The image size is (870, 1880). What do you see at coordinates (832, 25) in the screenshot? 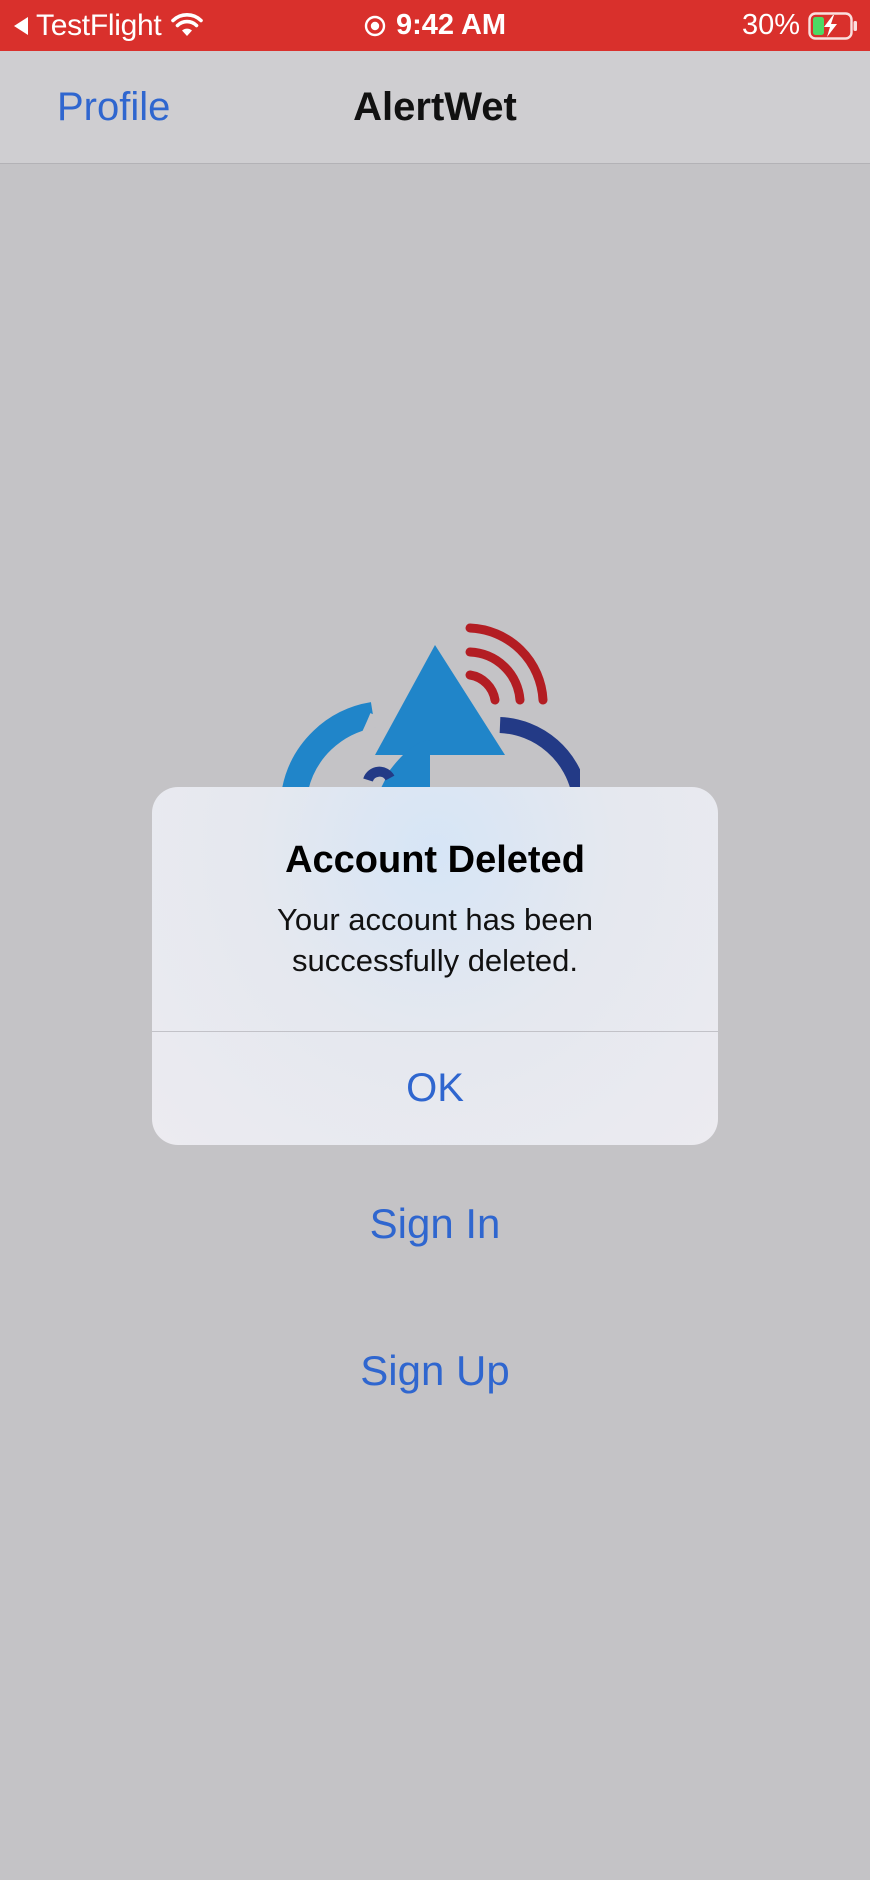
I see `battery-charging-icon` at bounding box center [832, 25].